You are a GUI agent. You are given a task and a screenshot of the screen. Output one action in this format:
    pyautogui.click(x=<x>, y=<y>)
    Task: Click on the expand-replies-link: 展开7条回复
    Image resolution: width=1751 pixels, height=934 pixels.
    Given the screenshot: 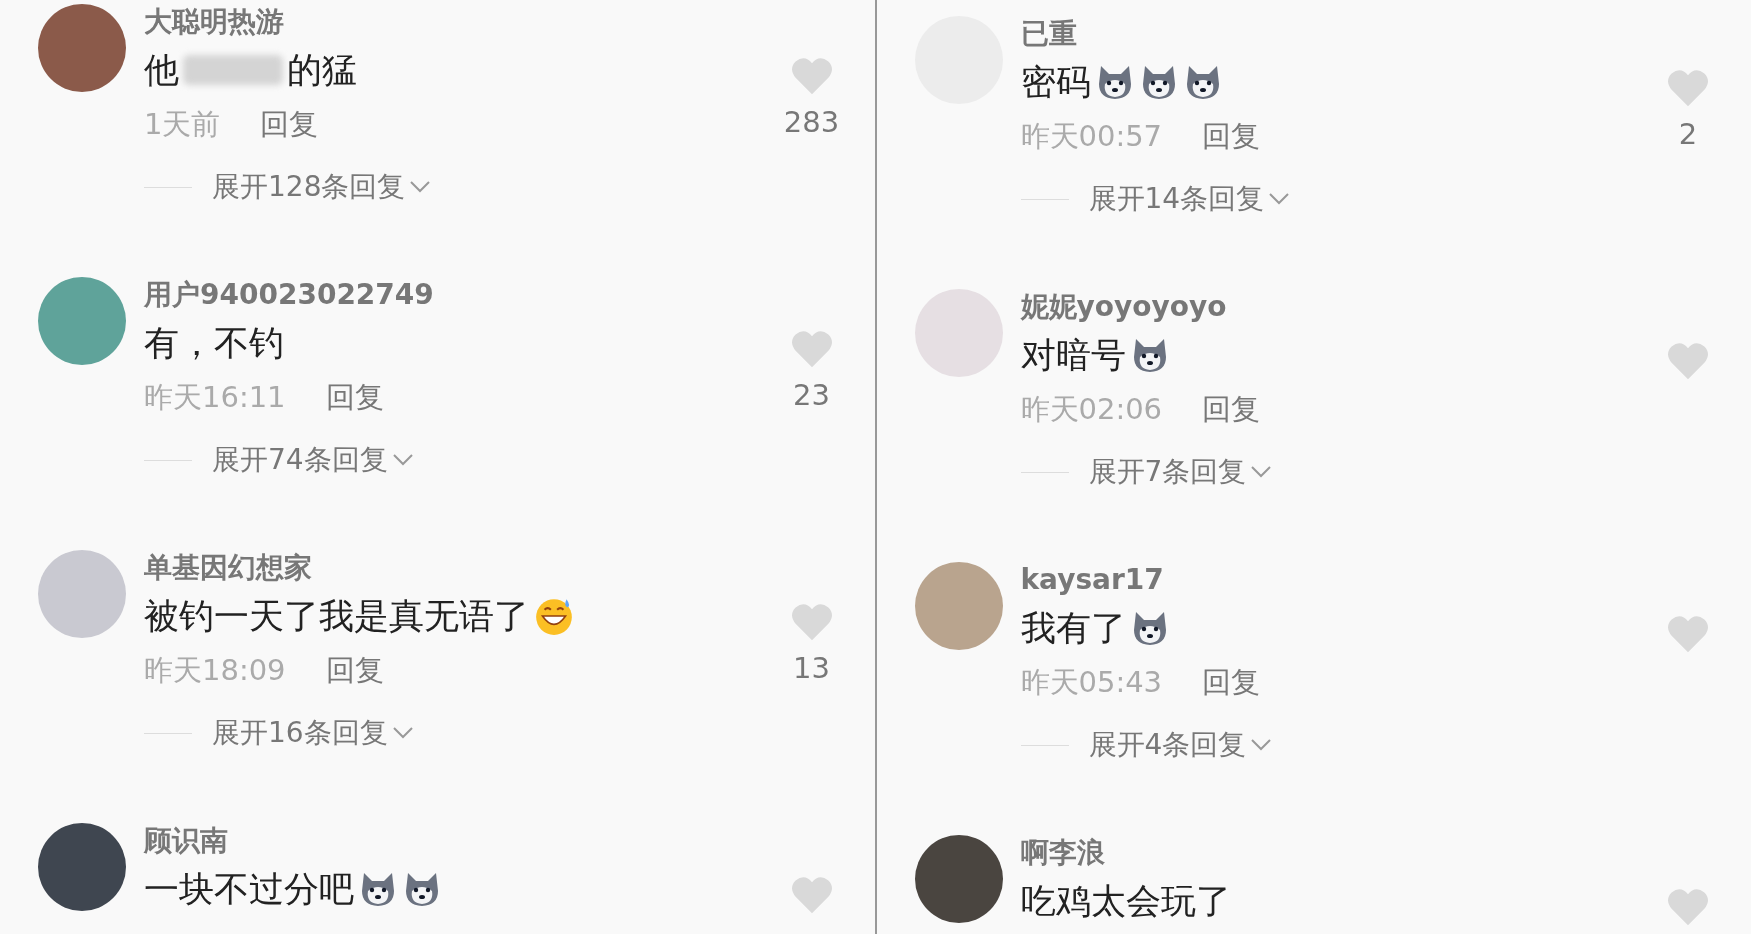 What is the action you would take?
    pyautogui.click(x=1180, y=472)
    